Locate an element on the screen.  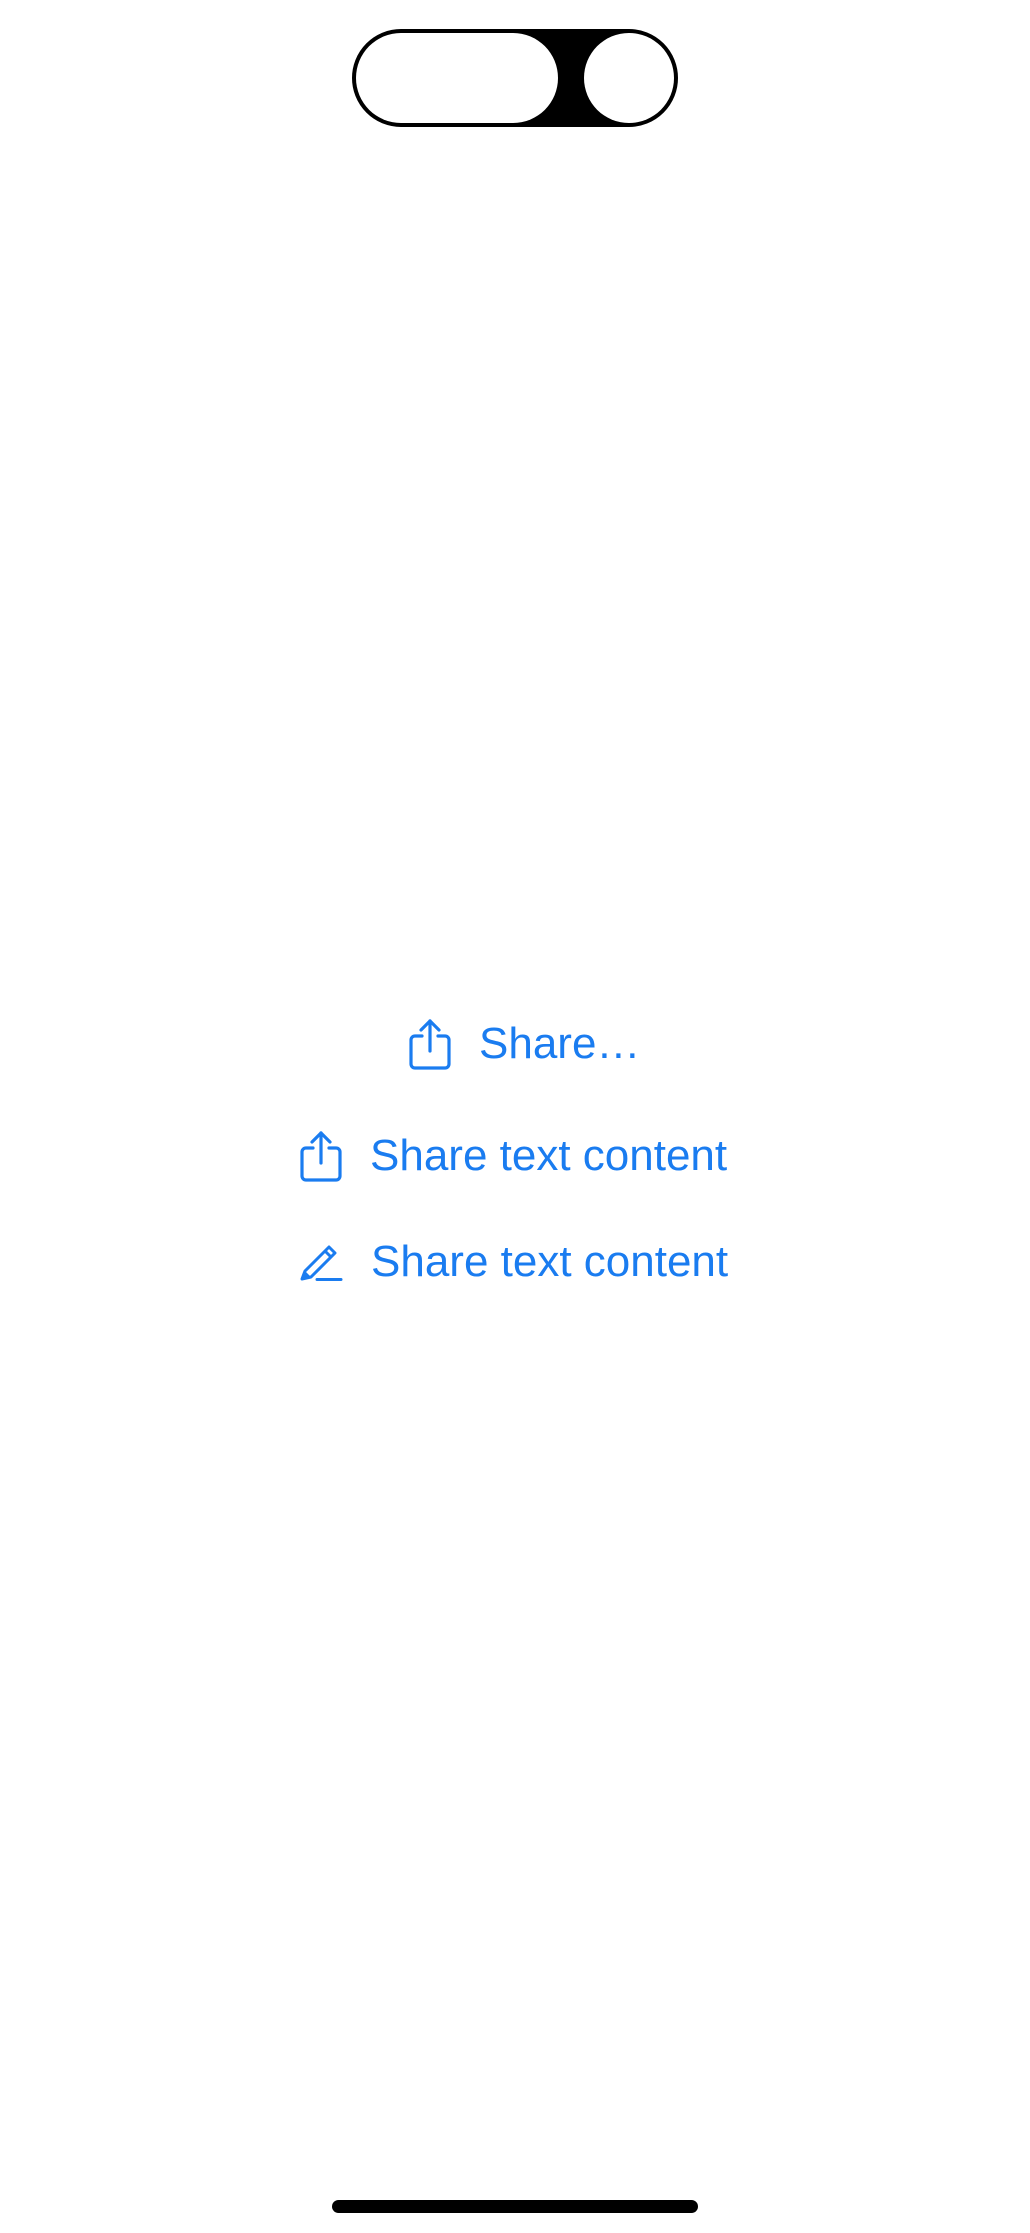
share-text-content-button: Share text content is located at coordinates (513, 1156).